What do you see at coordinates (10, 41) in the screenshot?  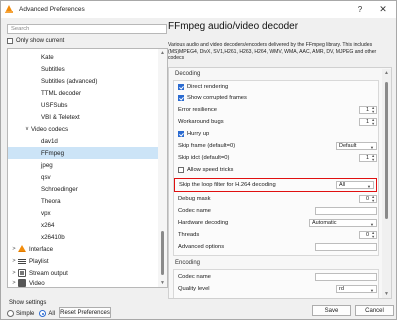 I see `checkbox-box` at bounding box center [10, 41].